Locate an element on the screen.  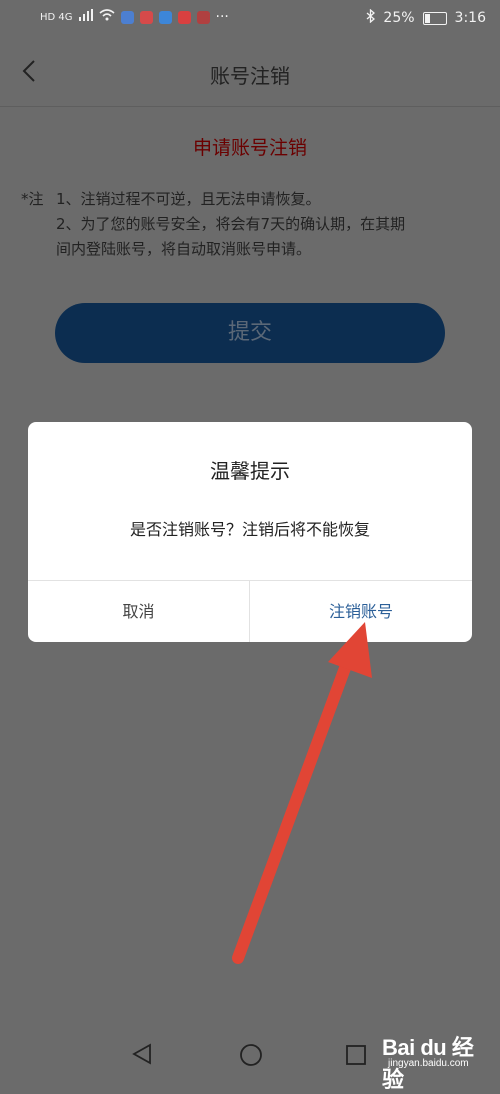
annotation-arrow-icon is located at coordinates (302, 793).